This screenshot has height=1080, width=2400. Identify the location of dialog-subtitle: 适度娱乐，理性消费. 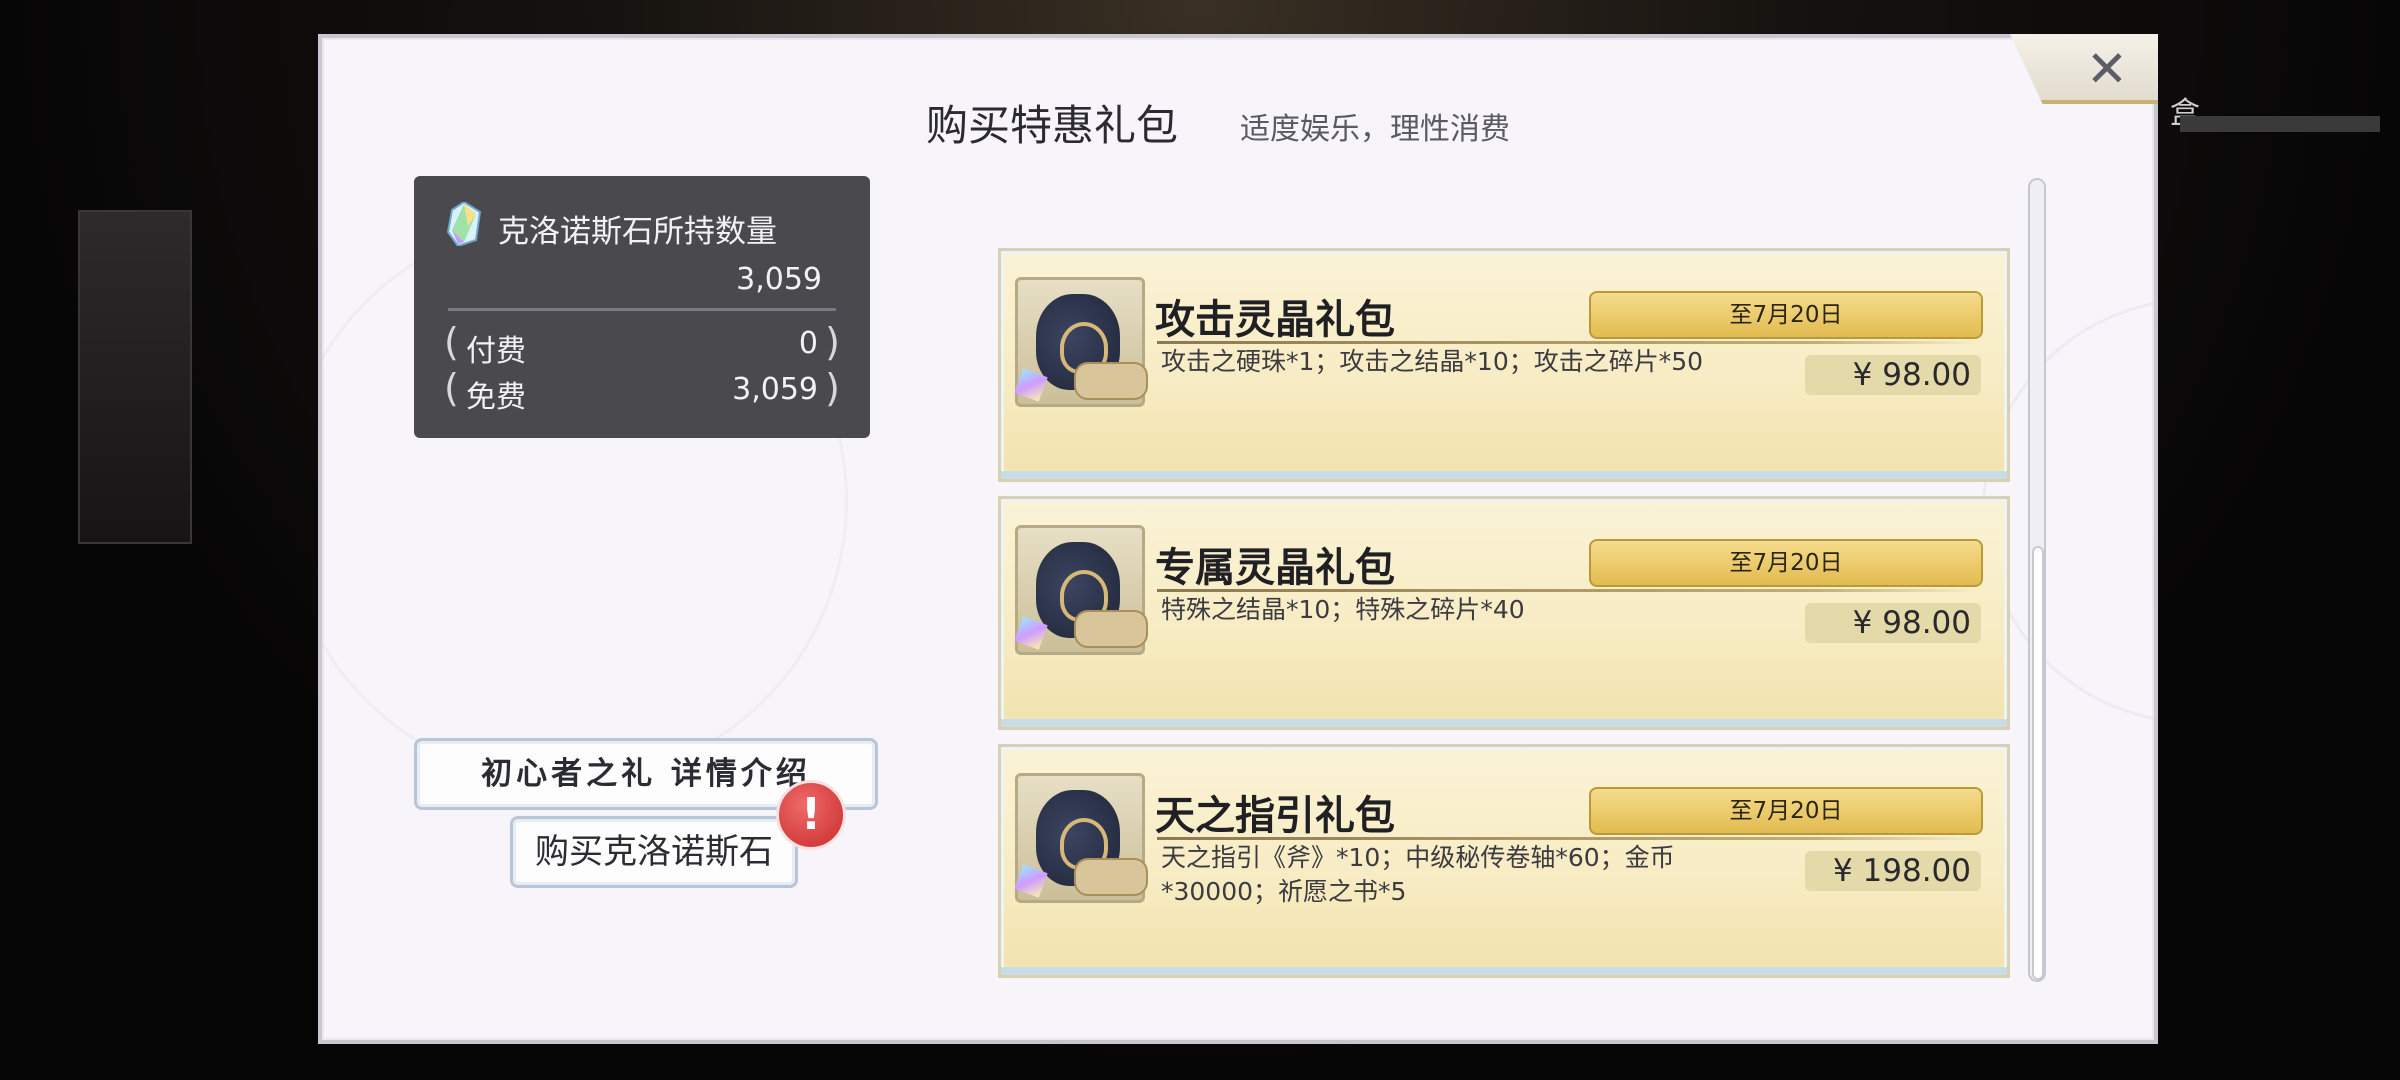
(1375, 129).